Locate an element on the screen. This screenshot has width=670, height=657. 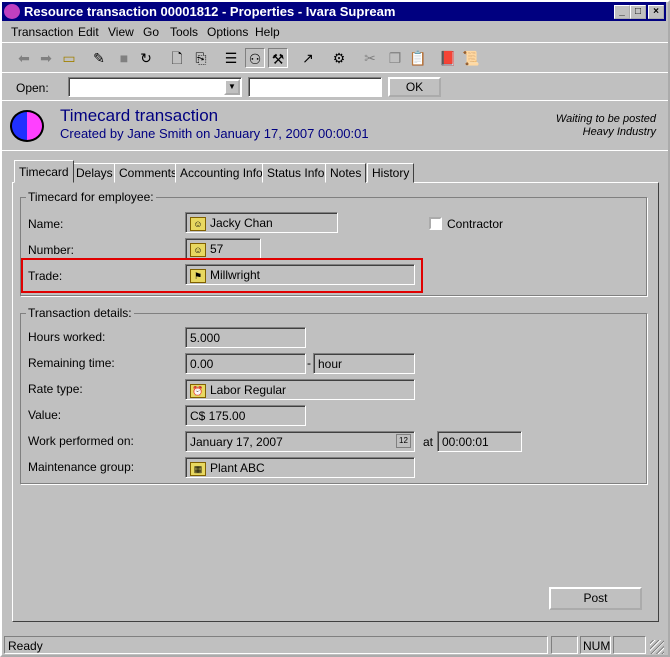
remaining-unit-field: hour is located at coordinates (364, 363).